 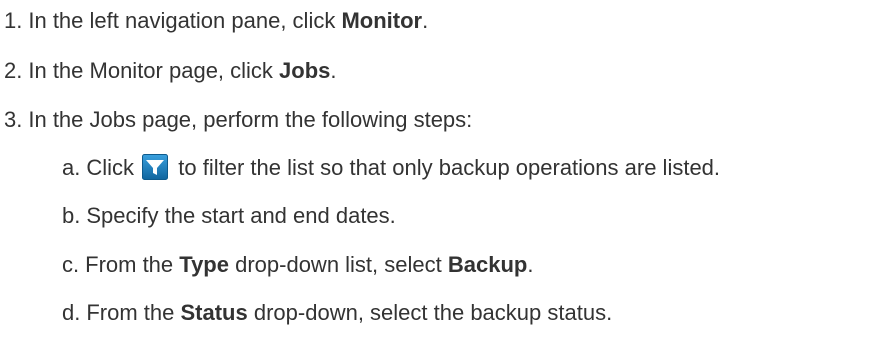 I want to click on substep-text-mid: drop-down list, select, so click(x=338, y=264).